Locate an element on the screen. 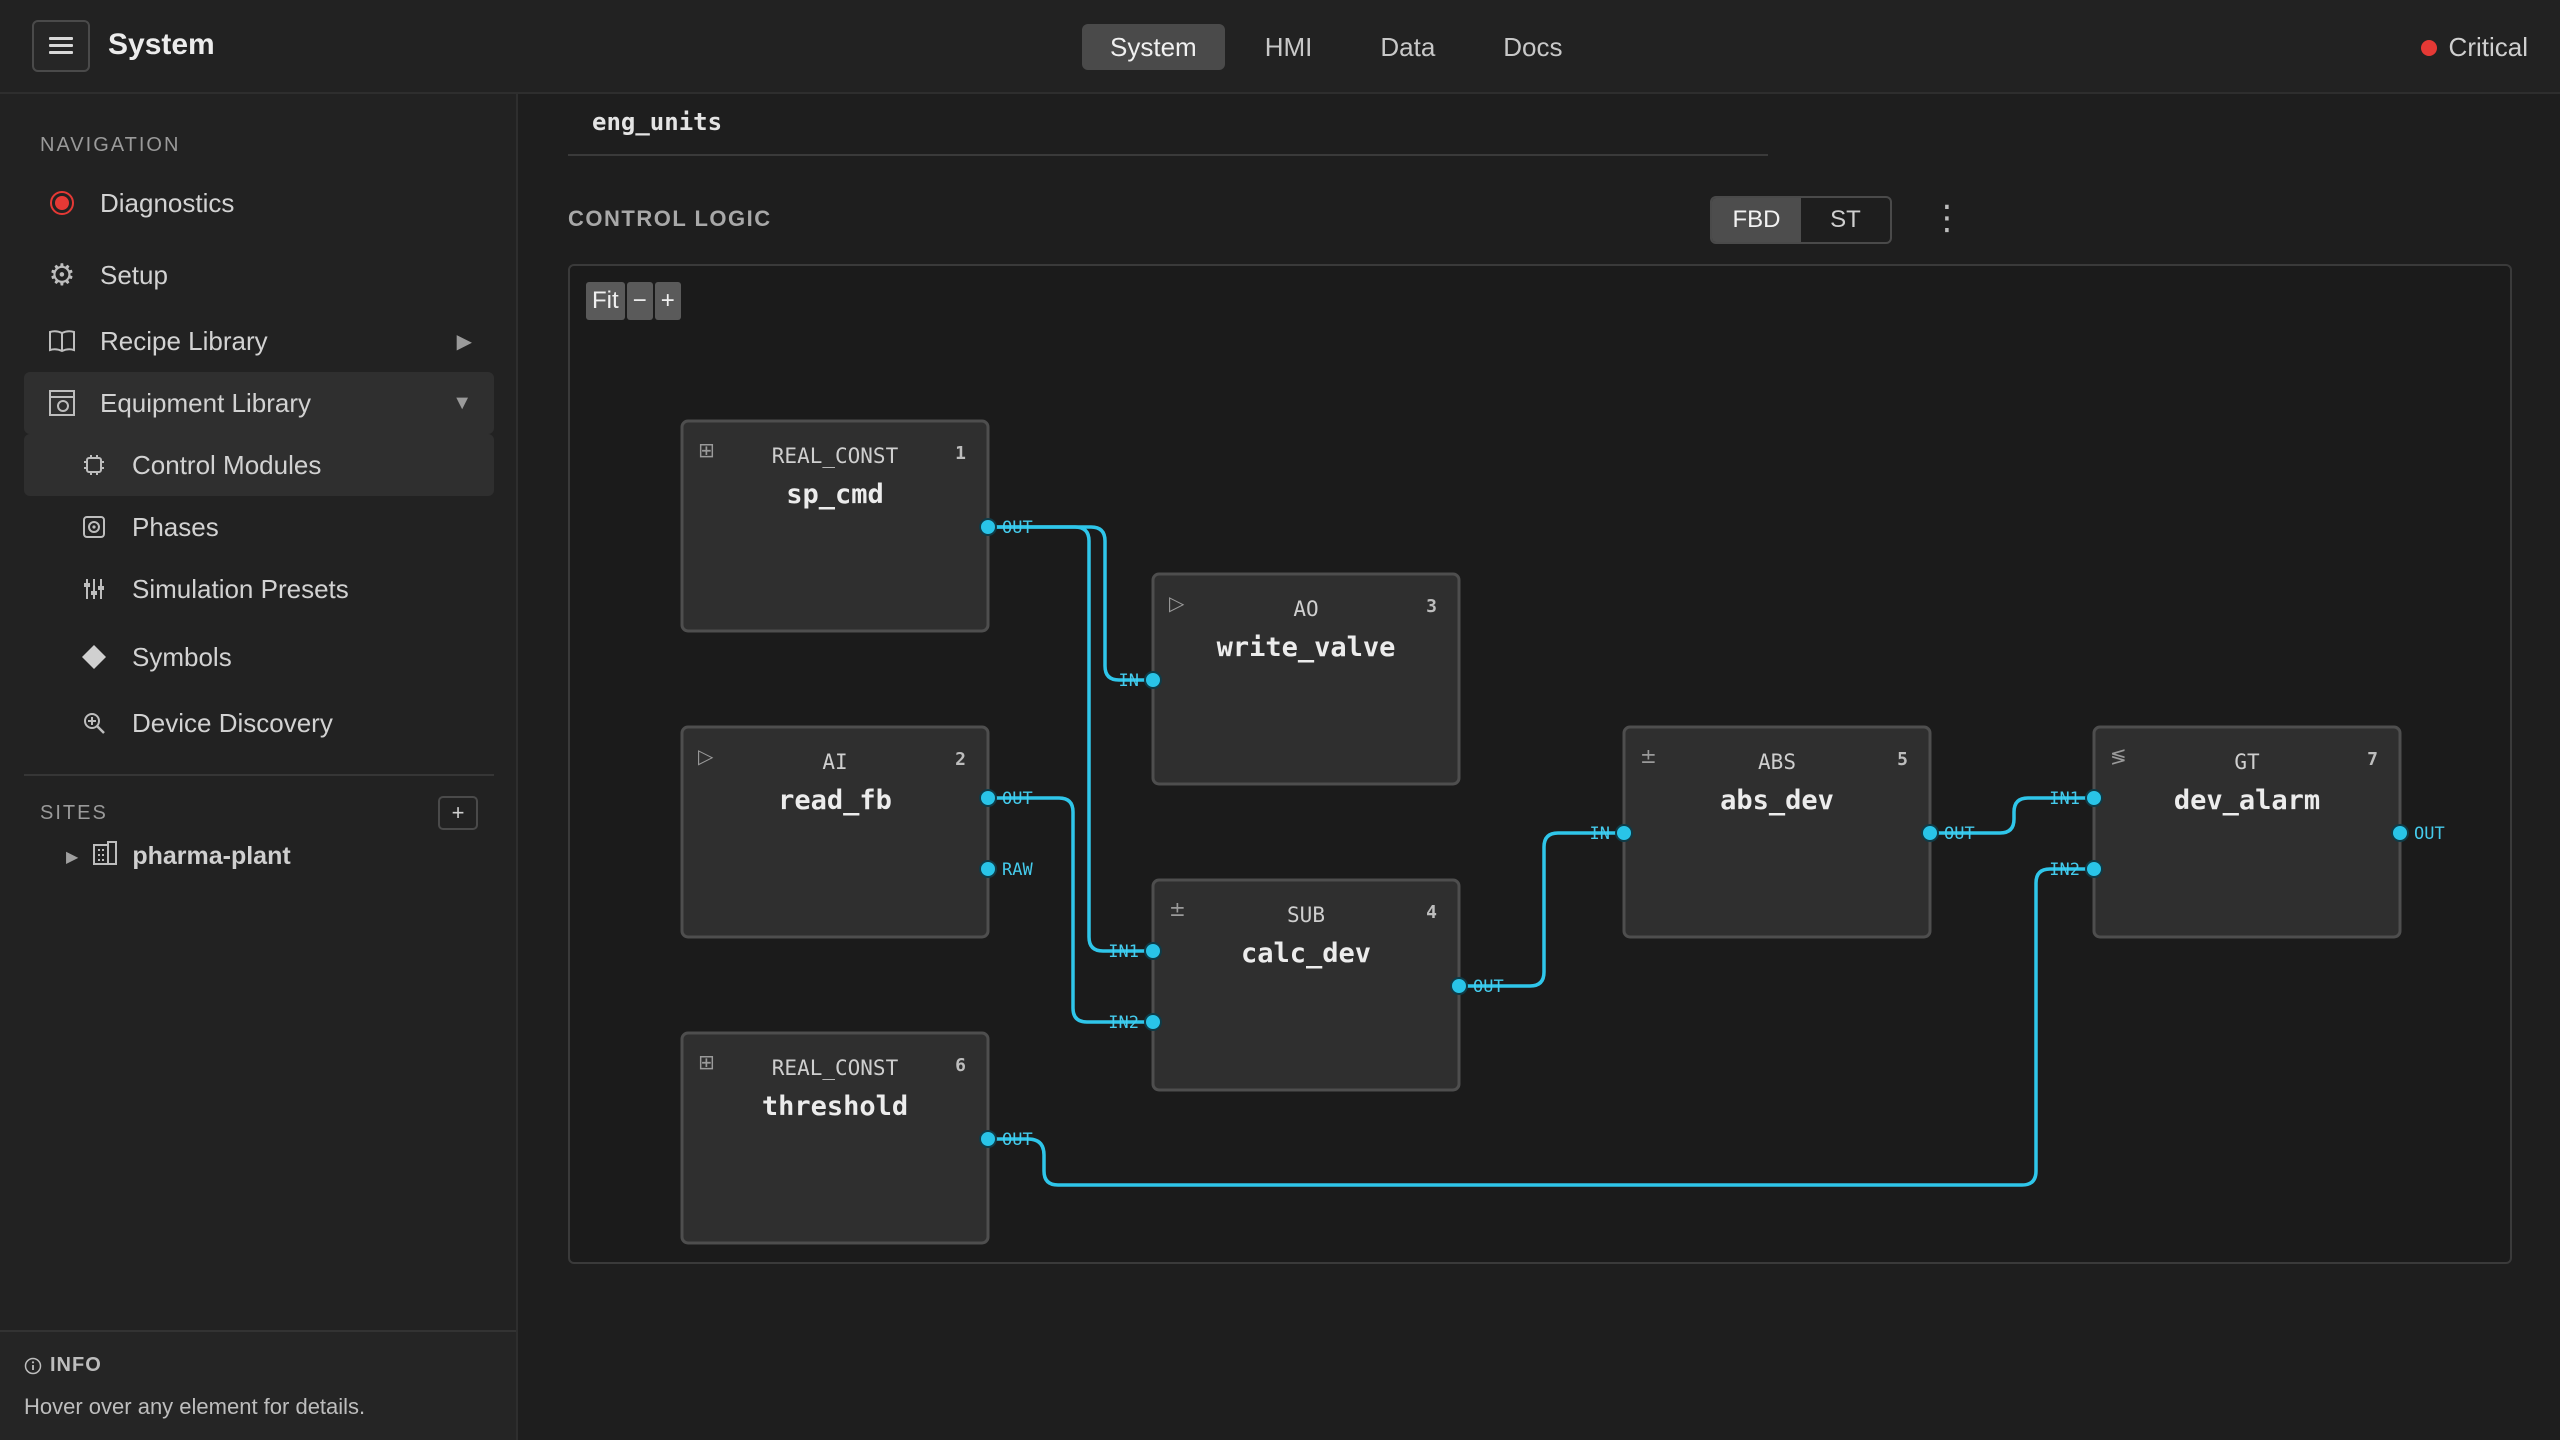 The image size is (2560, 1440). zoom-out-button: − is located at coordinates (639, 301).